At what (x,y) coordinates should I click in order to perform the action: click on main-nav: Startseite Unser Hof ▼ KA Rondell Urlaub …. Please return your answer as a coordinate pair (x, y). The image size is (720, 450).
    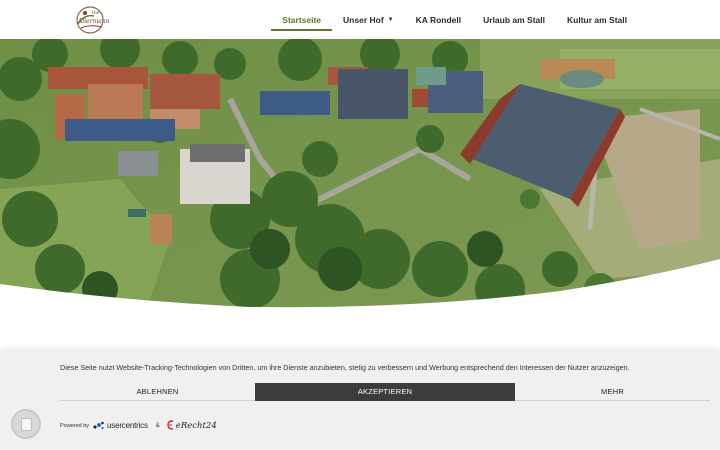
    Looking at the image, I should click on (495, 19).